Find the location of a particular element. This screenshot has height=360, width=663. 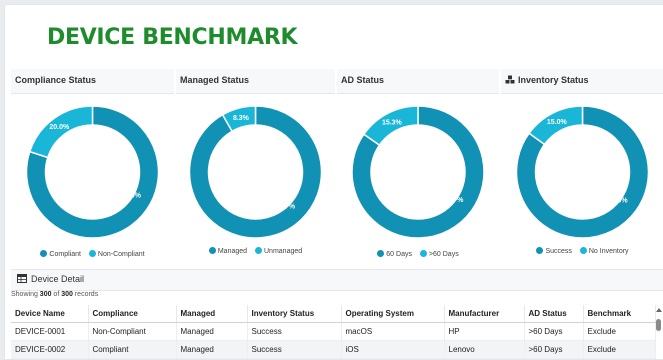

panel-title: Compliance Status is located at coordinates (56, 80).